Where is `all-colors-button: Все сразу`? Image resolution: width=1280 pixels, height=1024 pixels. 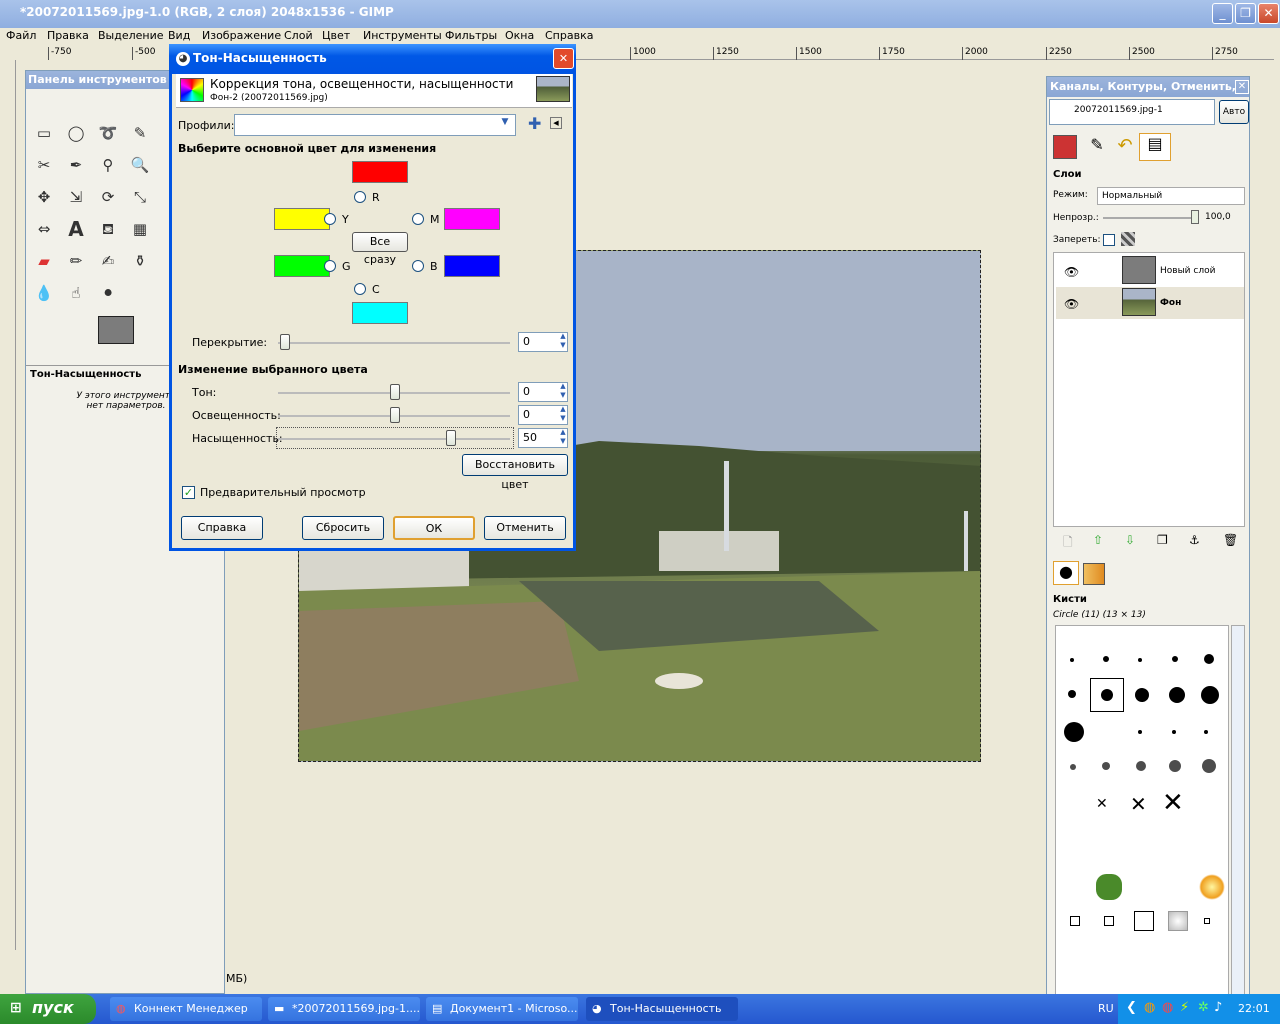
all-colors-button: Все сразу is located at coordinates (380, 249).